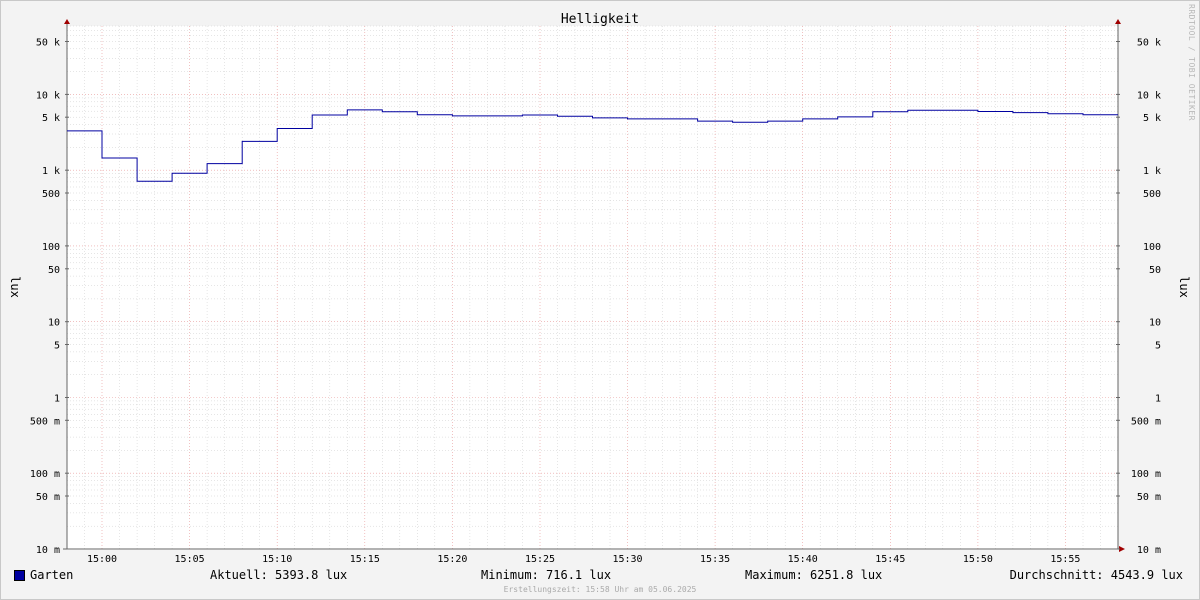 This screenshot has height=600, width=1200. I want to click on x-tick-label: 15:30, so click(627, 559).